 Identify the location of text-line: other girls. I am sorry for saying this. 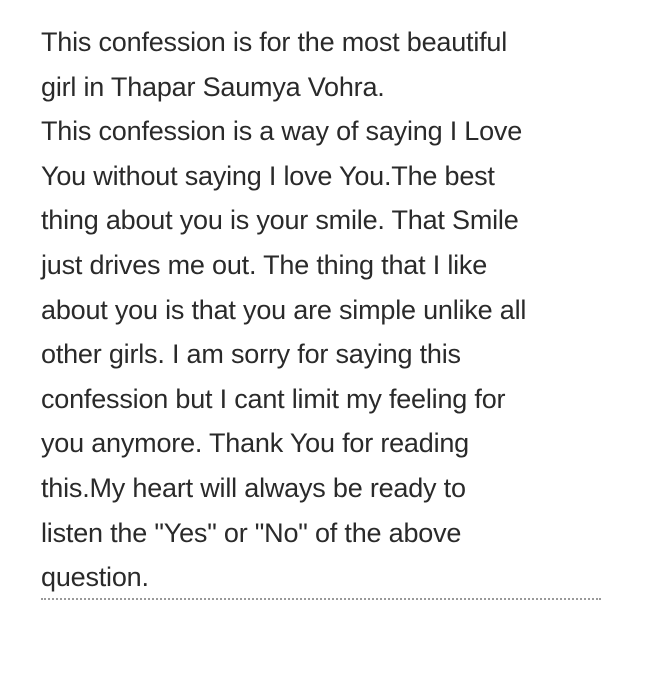
(251, 354).